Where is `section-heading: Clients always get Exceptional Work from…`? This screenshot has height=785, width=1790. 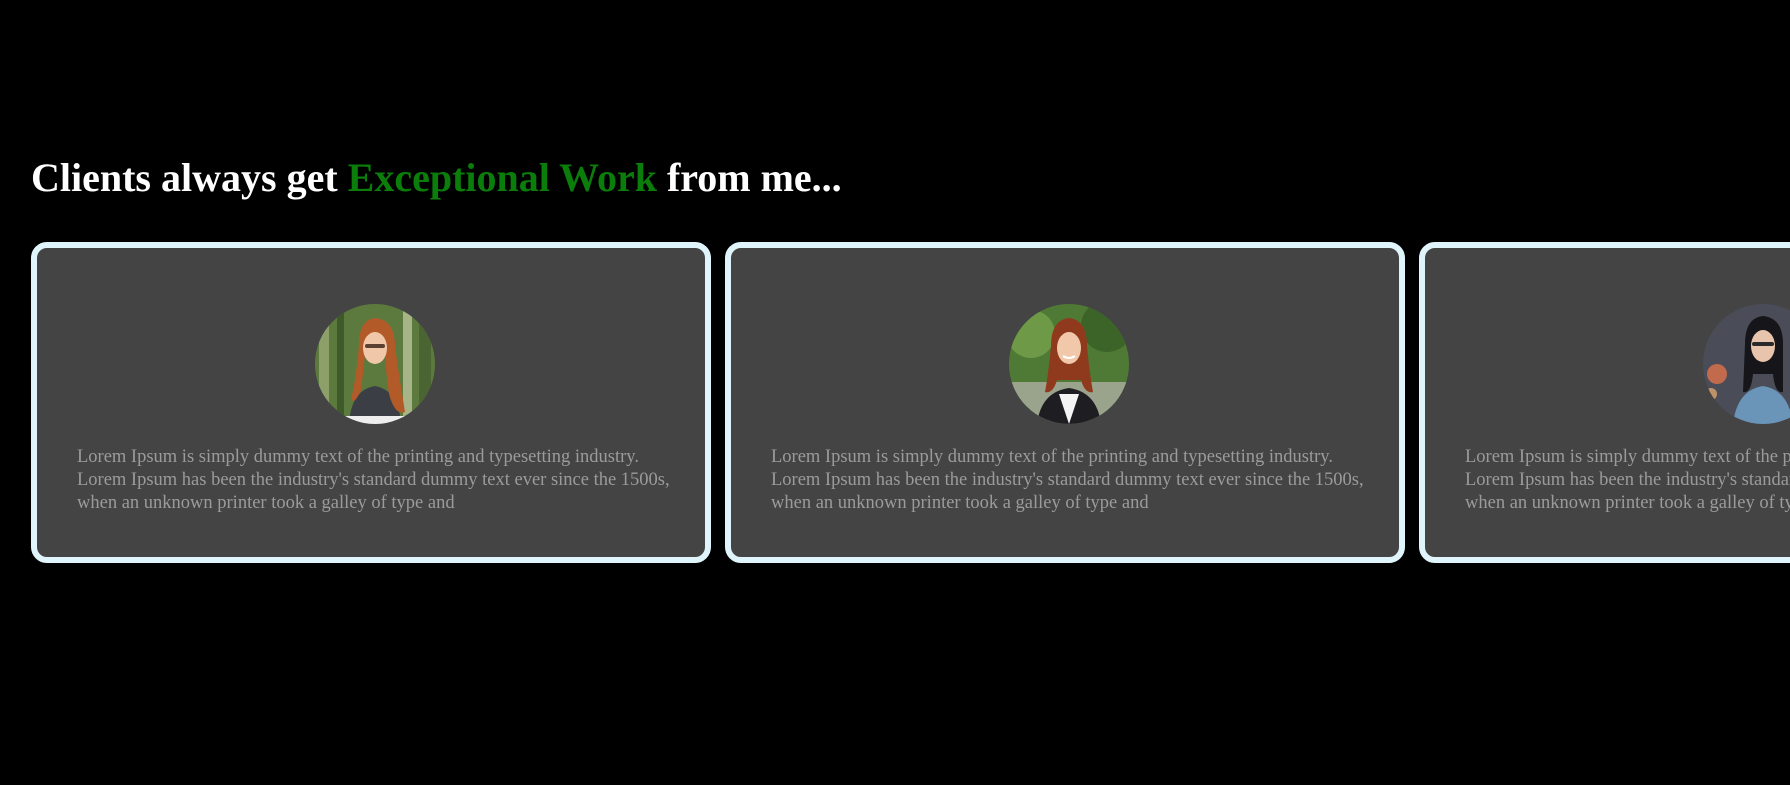 section-heading: Clients always get Exceptional Work from… is located at coordinates (436, 178).